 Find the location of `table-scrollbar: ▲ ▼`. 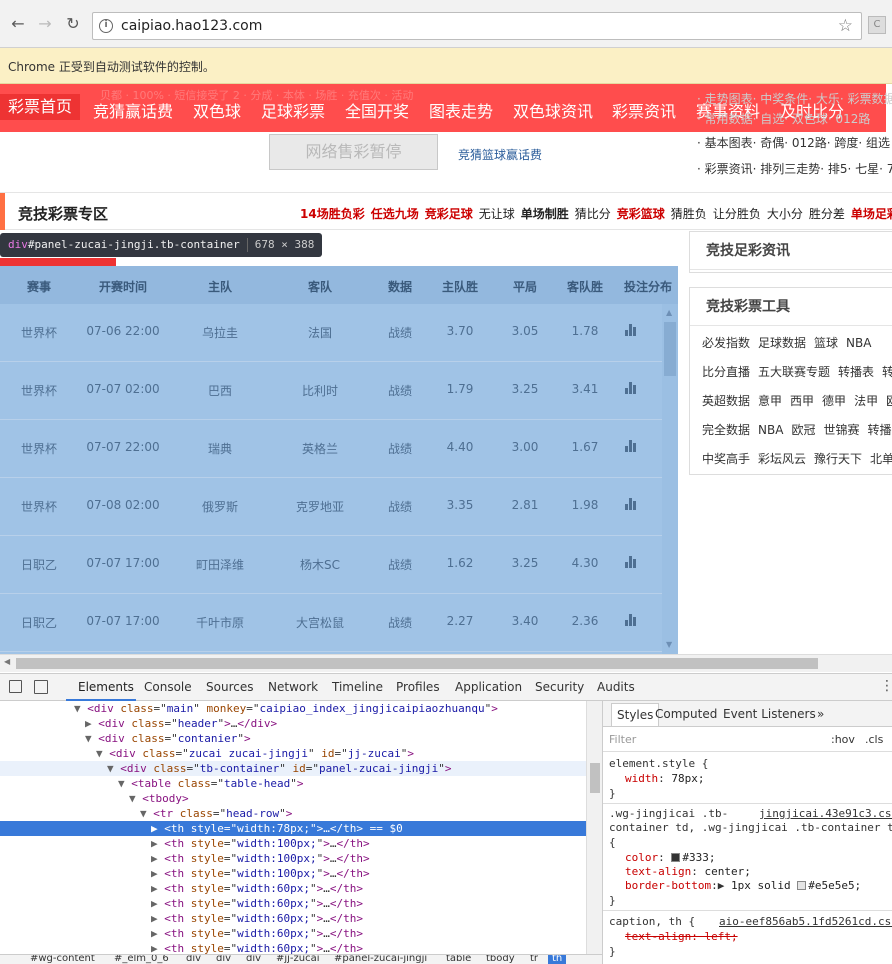

table-scrollbar: ▲ ▼ is located at coordinates (670, 479).